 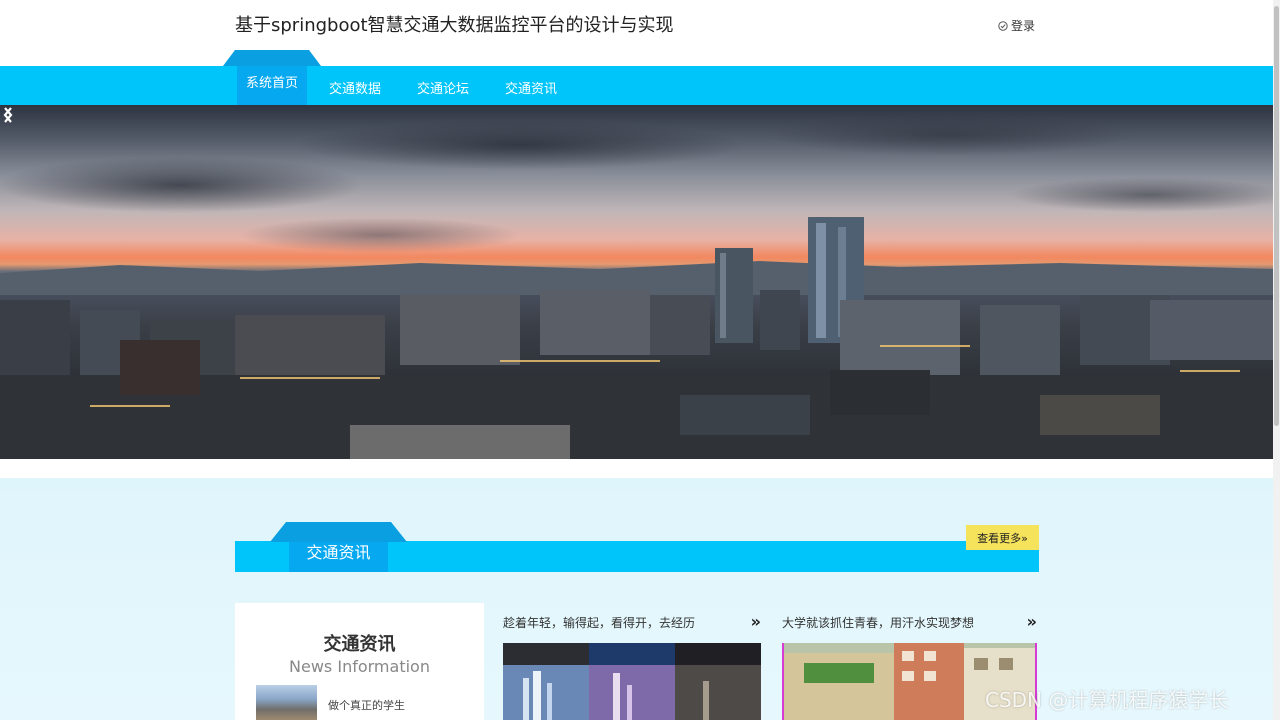 I want to click on news-title: 大学就该抓住青春，用汗水实现梦想, so click(x=909, y=623).